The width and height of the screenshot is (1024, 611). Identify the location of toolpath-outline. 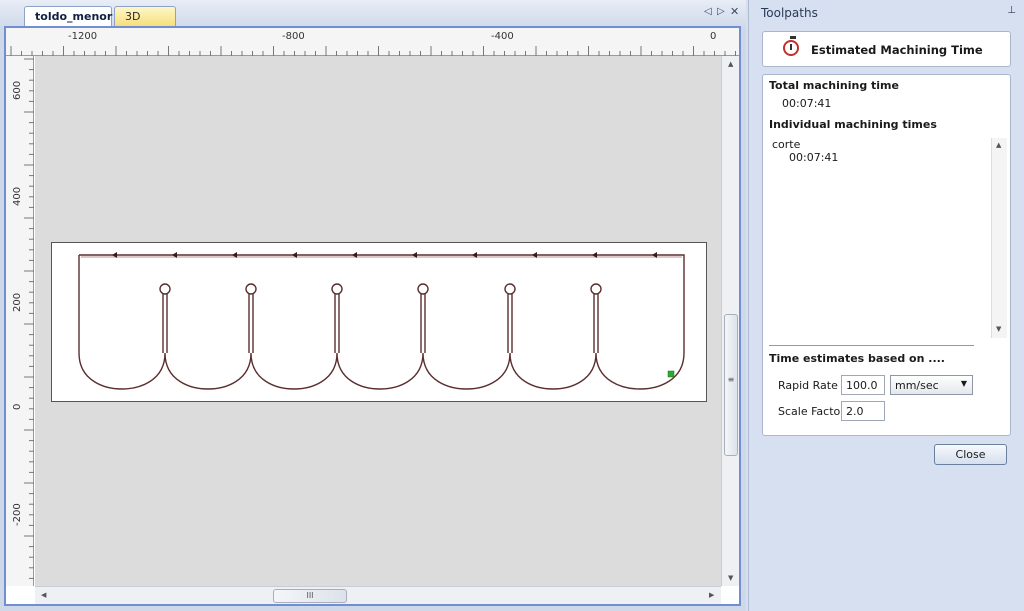
(381, 322).